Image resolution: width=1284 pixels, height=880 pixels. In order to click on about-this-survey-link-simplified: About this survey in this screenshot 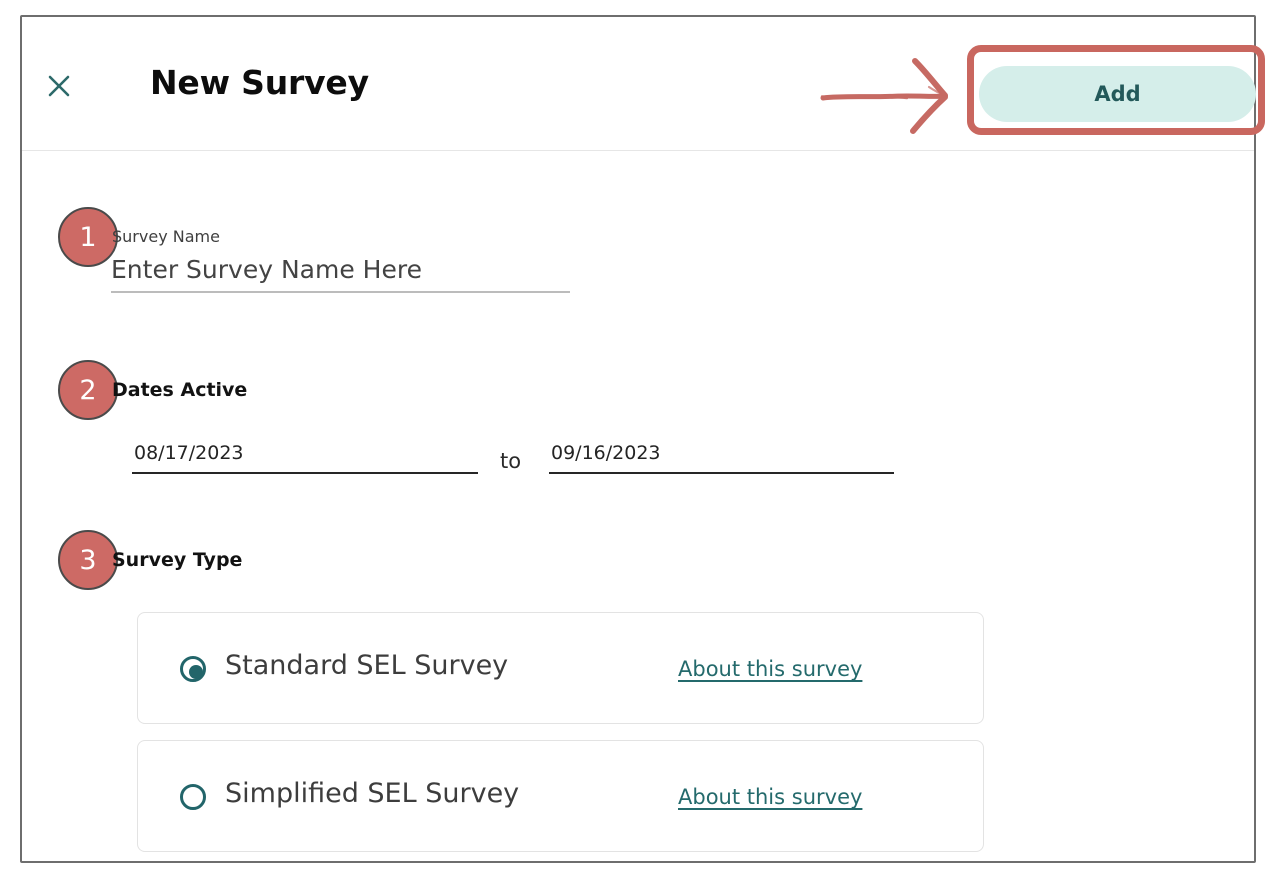, I will do `click(770, 797)`.